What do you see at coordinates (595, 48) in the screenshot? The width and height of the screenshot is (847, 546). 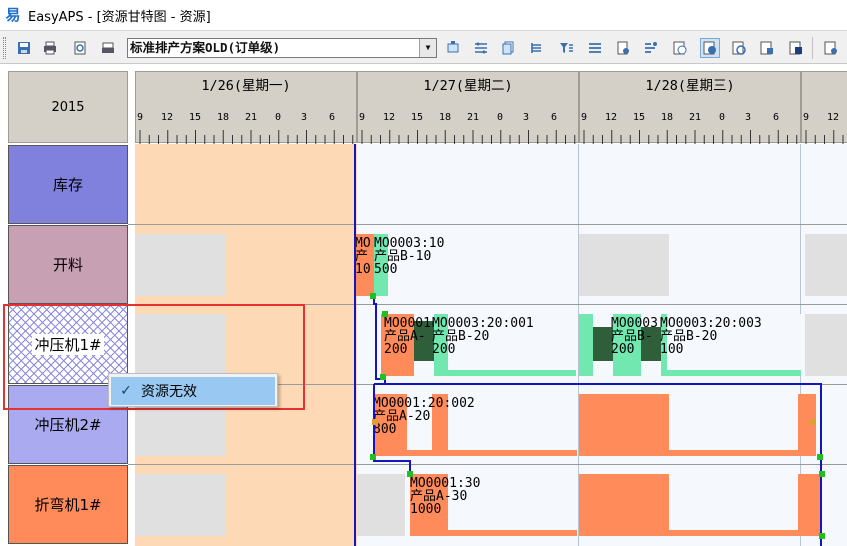 I see `list-icon` at bounding box center [595, 48].